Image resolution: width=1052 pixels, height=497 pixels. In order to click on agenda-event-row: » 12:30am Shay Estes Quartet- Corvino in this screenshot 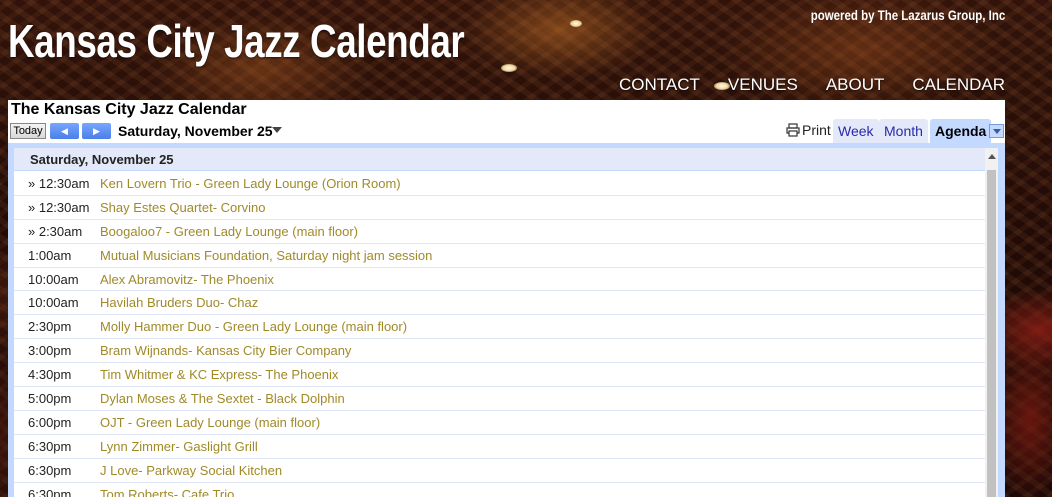, I will do `click(502, 208)`.